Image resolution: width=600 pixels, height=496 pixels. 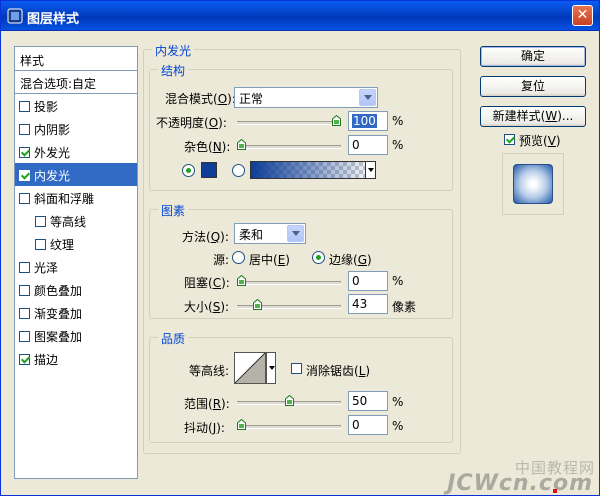 What do you see at coordinates (238, 170) in the screenshot?
I see `gradient-radio` at bounding box center [238, 170].